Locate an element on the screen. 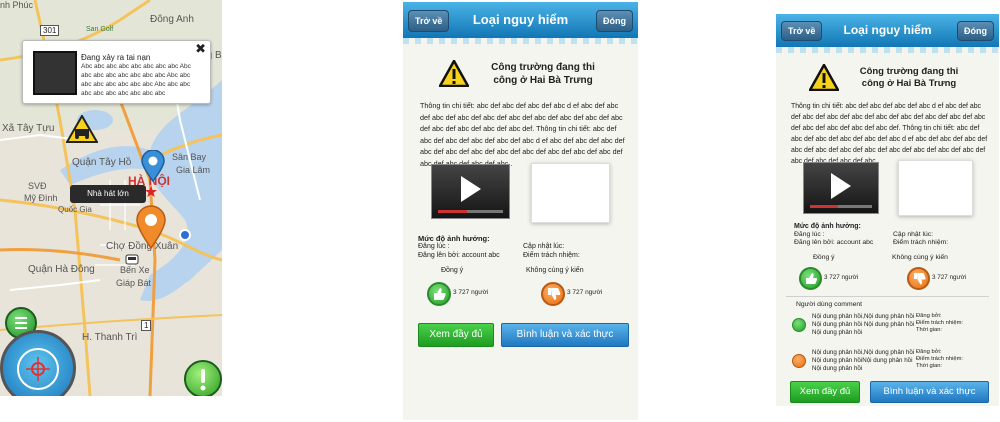  accident-warning-icon is located at coordinates (82, 129).